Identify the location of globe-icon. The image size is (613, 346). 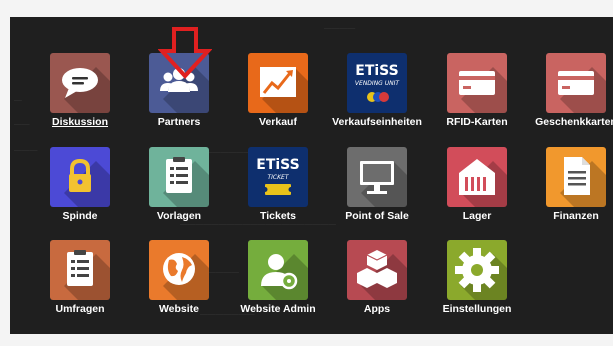
(186, 276).